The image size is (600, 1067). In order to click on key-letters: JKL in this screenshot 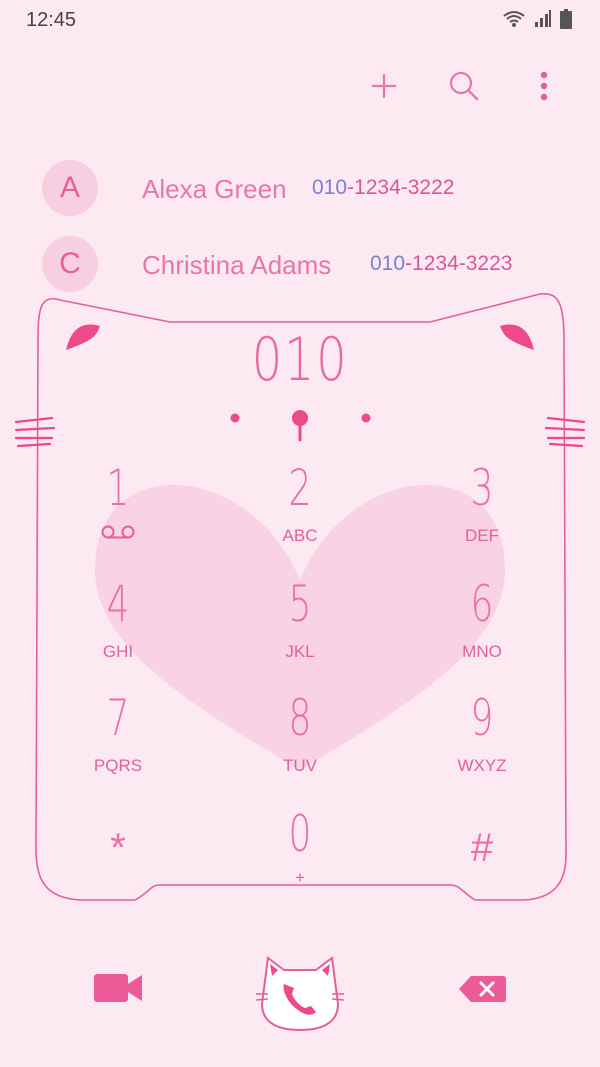, I will do `click(300, 651)`.